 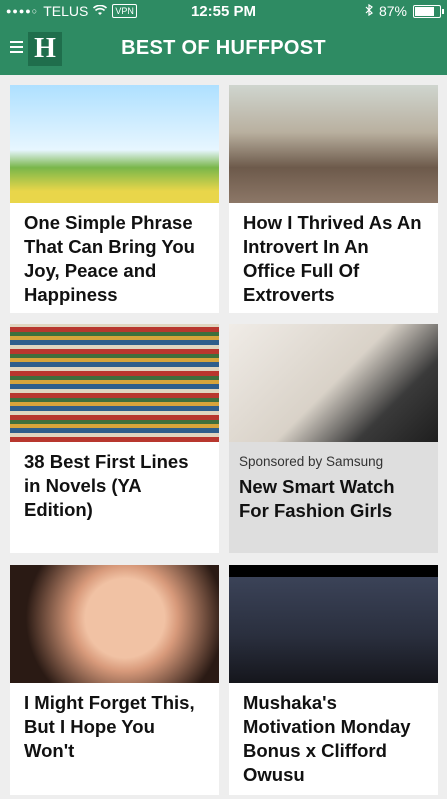 What do you see at coordinates (333, 383) in the screenshot?
I see `sponsored-thumbnail` at bounding box center [333, 383].